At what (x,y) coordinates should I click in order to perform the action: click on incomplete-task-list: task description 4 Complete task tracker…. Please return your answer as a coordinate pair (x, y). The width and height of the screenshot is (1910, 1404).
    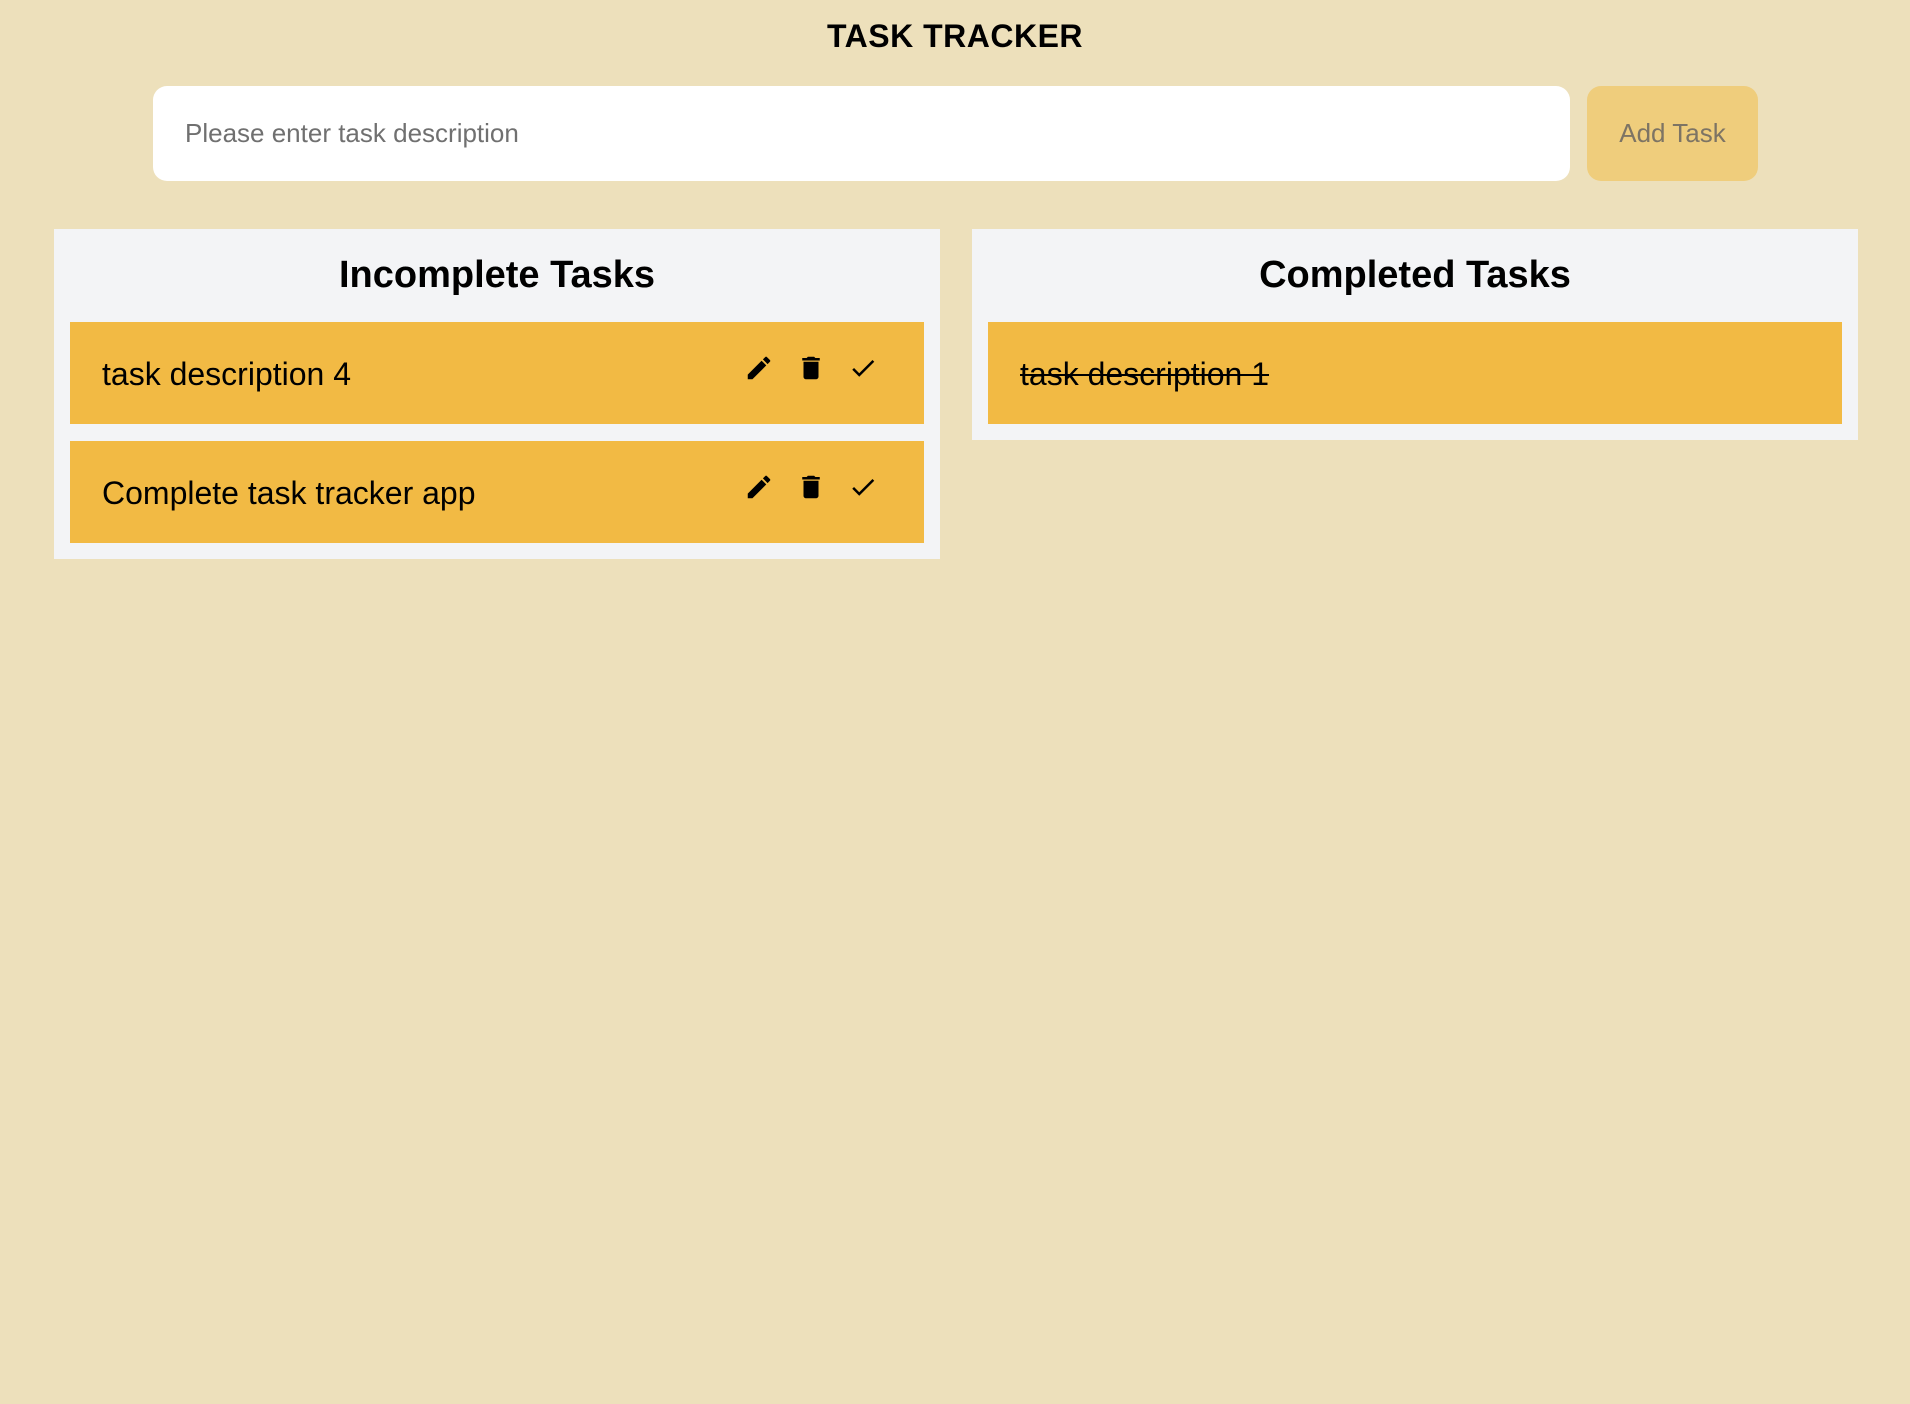
    Looking at the image, I should click on (497, 432).